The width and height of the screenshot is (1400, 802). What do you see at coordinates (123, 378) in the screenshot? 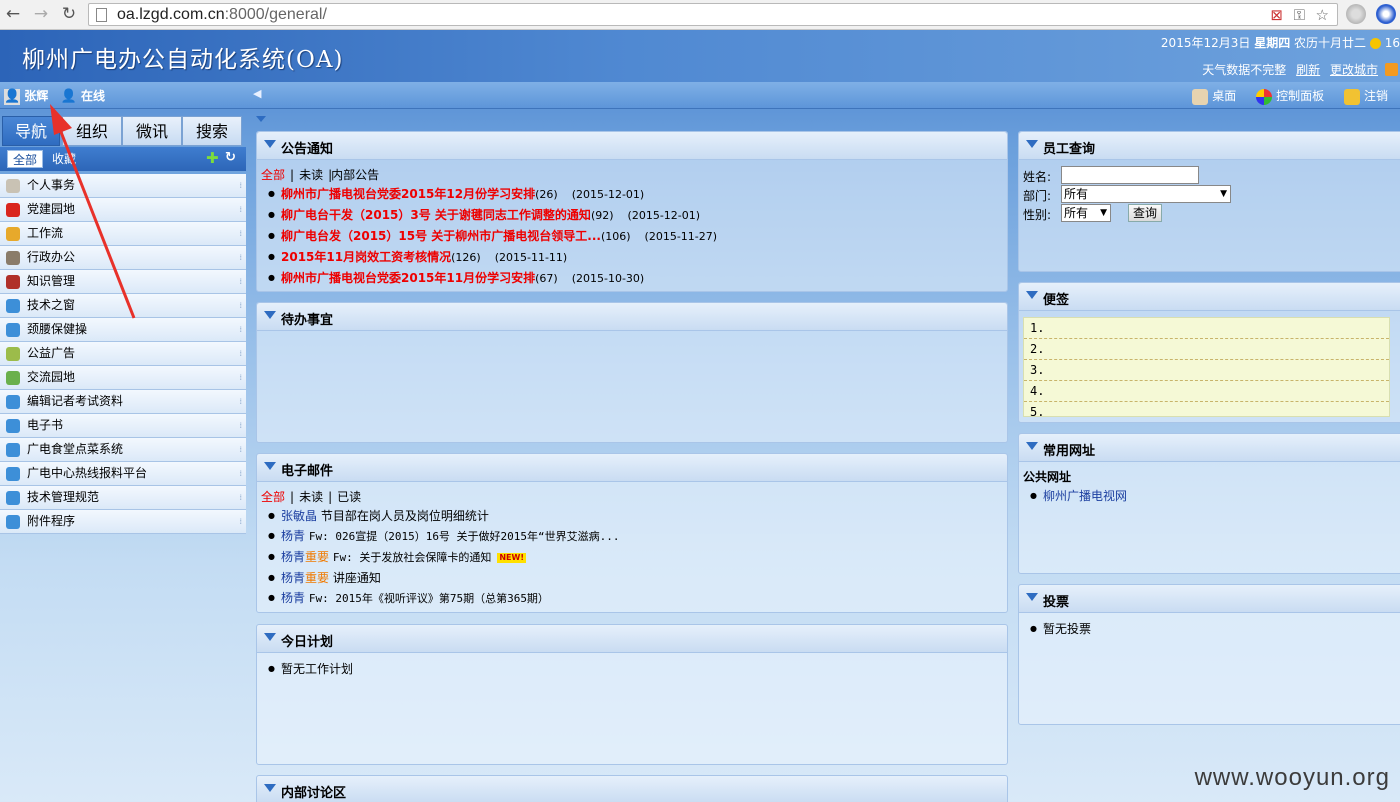
I see `menu-item-exchange: 交流园地 ⁞` at bounding box center [123, 378].